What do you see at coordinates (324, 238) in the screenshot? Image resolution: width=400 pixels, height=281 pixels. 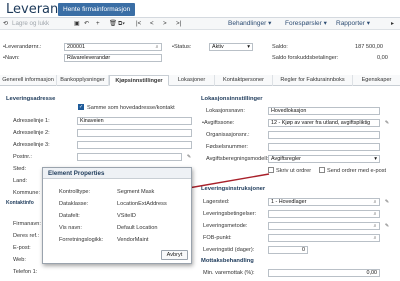 I see `fob-point-input` at bounding box center [324, 238].